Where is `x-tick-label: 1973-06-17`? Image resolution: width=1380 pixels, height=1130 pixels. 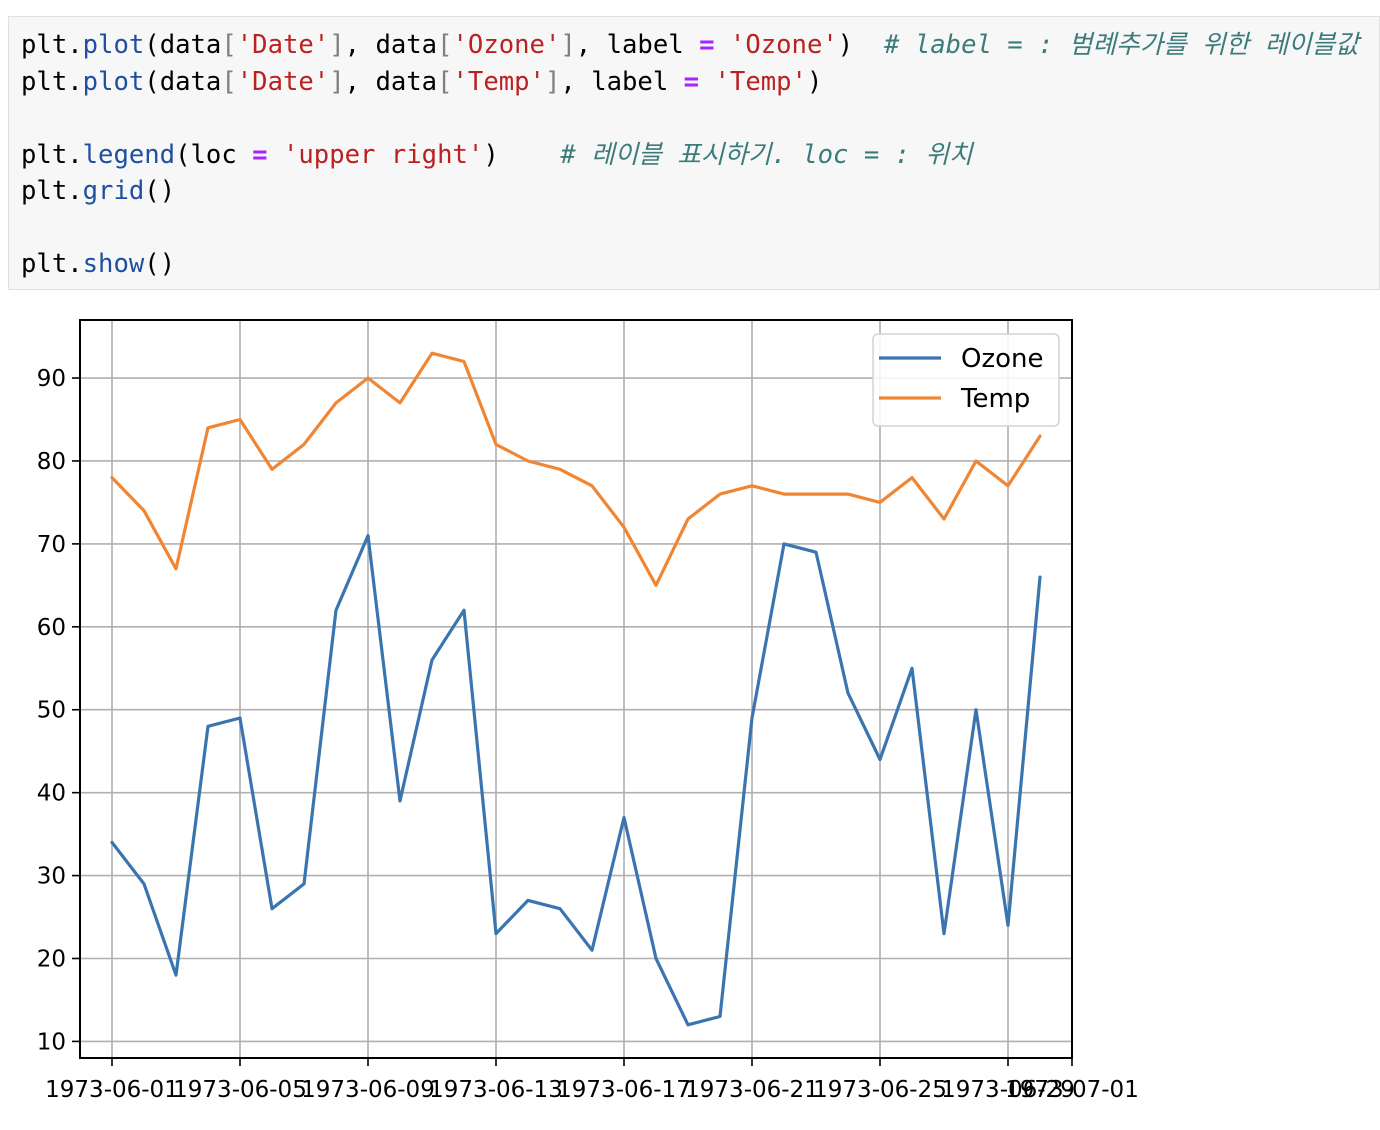
x-tick-label: 1973-06-17 is located at coordinates (624, 1090).